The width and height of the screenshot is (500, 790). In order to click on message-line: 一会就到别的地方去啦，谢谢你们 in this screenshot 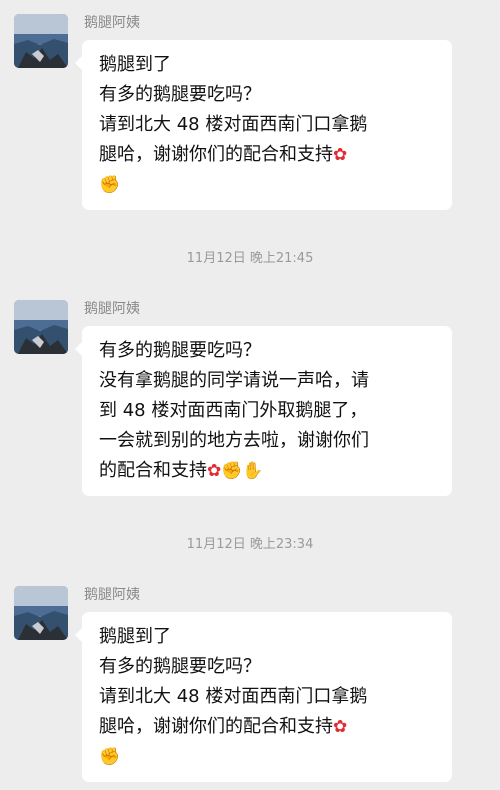, I will do `click(234, 440)`.